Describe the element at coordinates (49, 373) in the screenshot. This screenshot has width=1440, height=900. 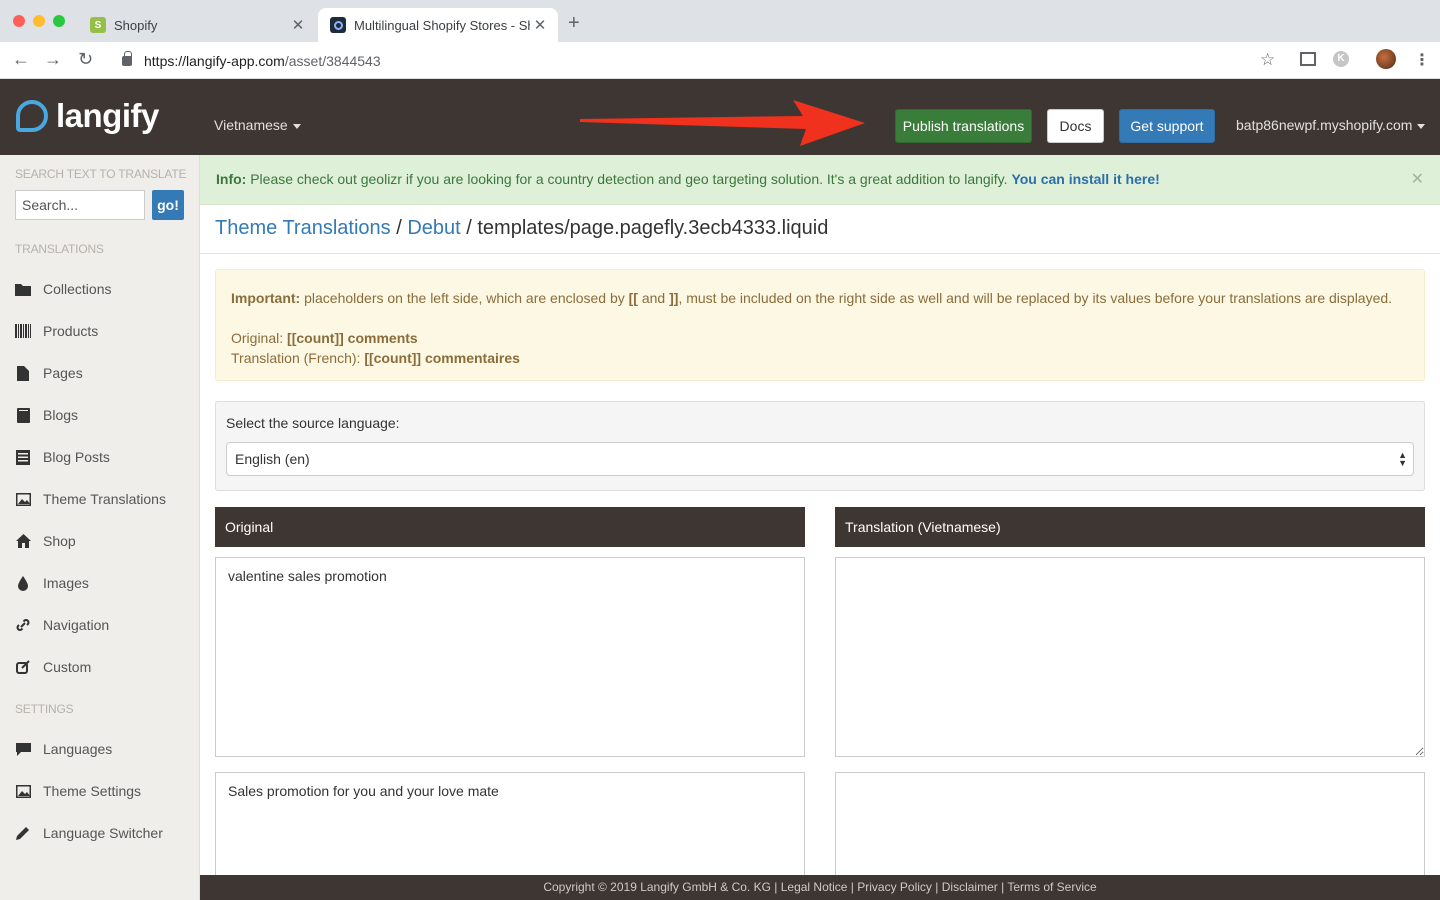
I see `sidebar-item-pages: Pages` at that location.